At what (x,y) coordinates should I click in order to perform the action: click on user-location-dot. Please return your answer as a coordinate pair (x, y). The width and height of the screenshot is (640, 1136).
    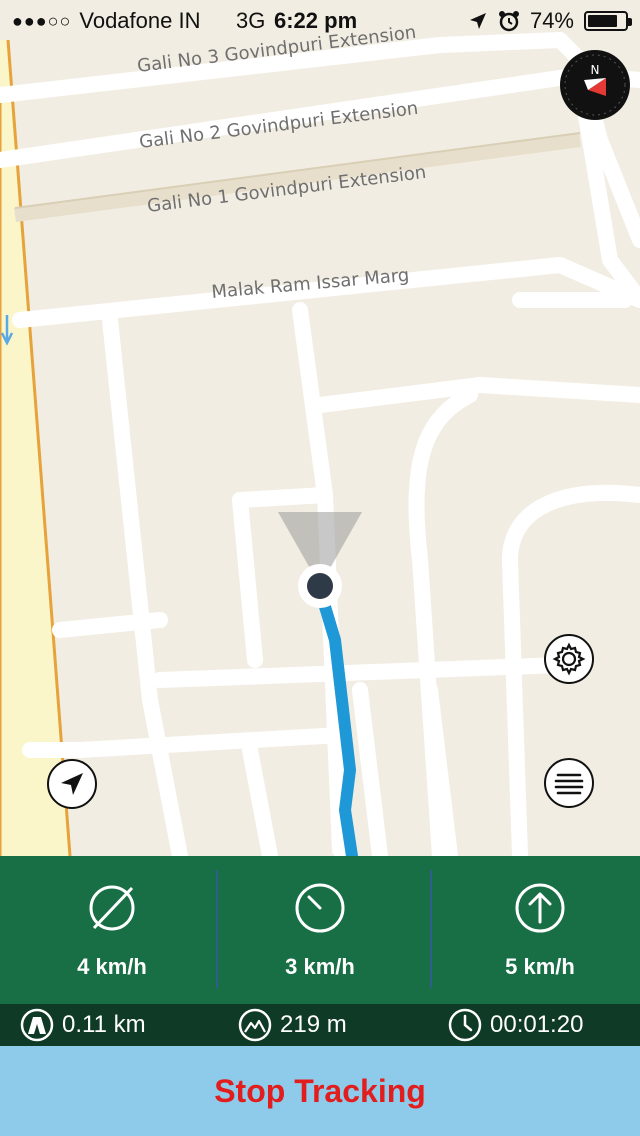
    Looking at the image, I should click on (320, 586).